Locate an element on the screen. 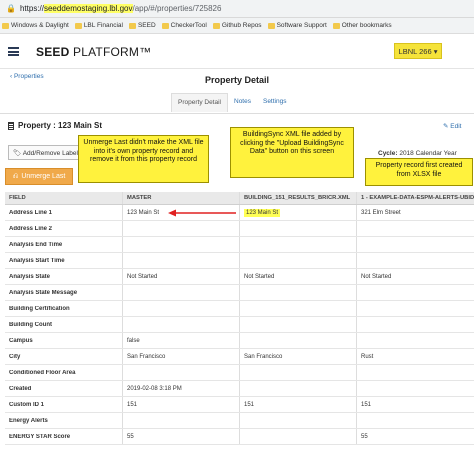  tab-property-detail: Property Detail is located at coordinates (199, 102).